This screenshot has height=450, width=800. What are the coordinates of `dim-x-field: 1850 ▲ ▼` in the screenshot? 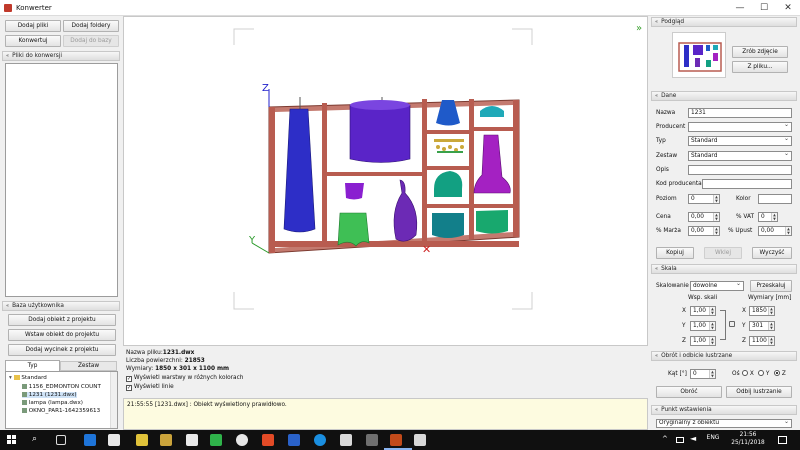 It's located at (762, 311).